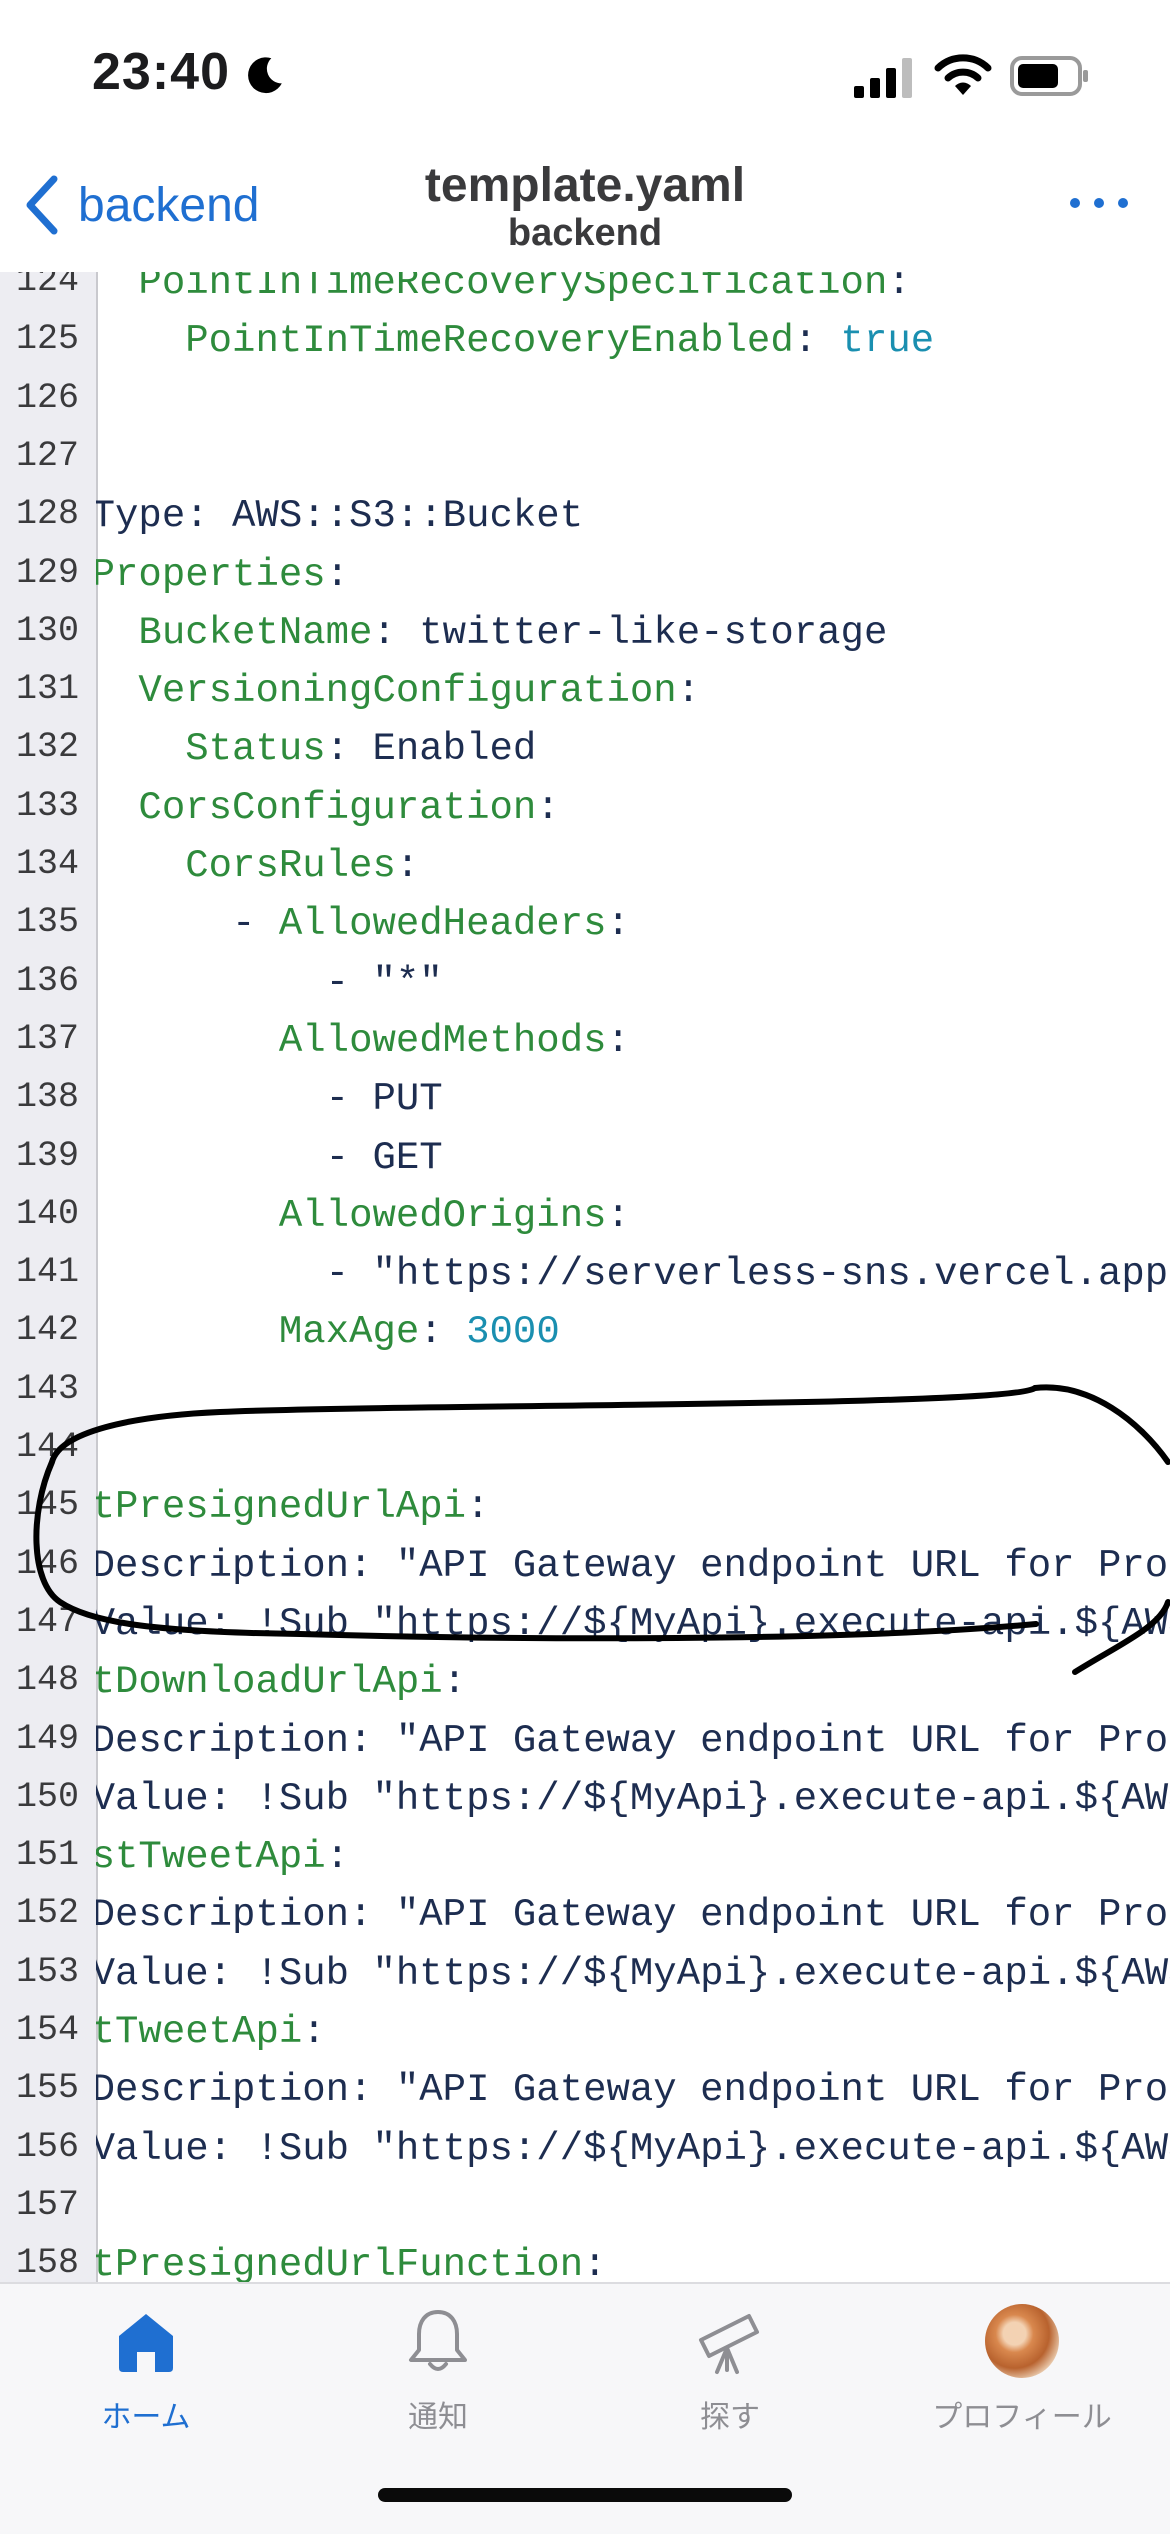 Image resolution: width=1170 pixels, height=2534 pixels. I want to click on line-number: 138, so click(48, 1097).